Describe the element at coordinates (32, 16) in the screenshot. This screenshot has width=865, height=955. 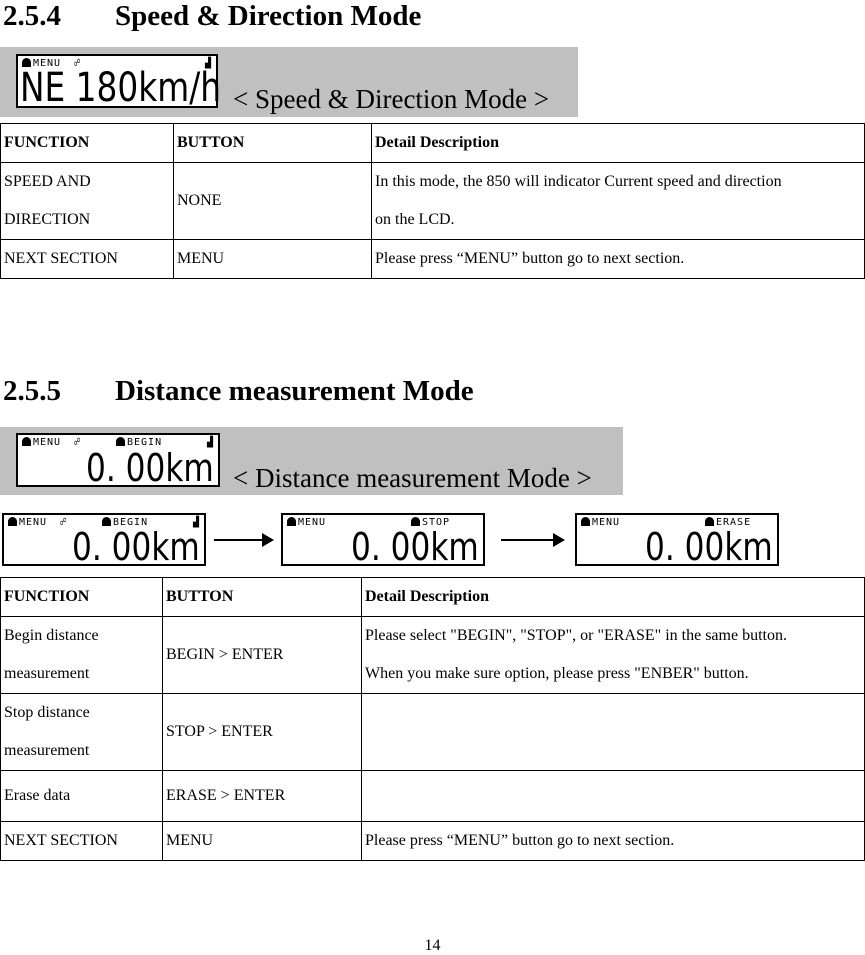
I see `section-number: 2.5.4` at that location.